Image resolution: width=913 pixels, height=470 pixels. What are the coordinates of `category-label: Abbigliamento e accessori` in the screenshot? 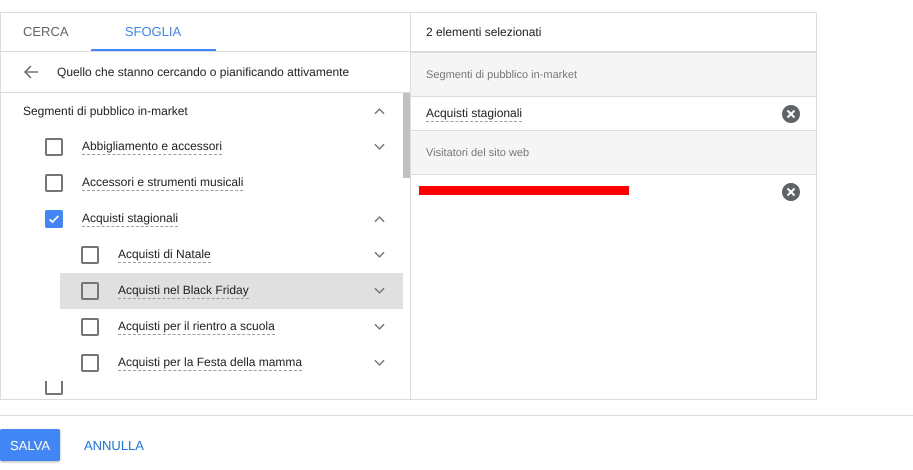 It's located at (152, 147).